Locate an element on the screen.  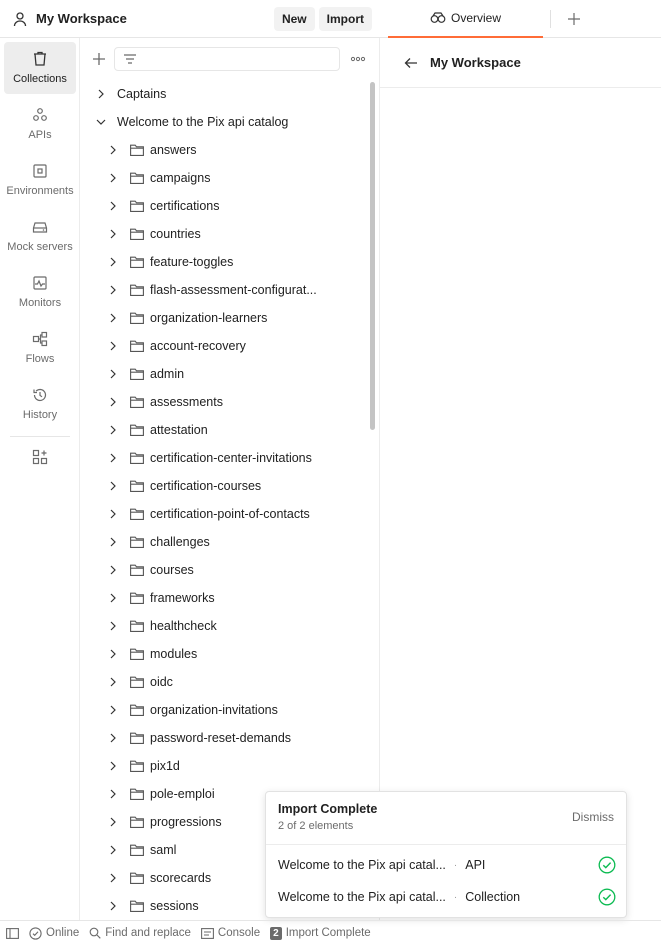
tab-bar: Overview is located at coordinates (520, 19).